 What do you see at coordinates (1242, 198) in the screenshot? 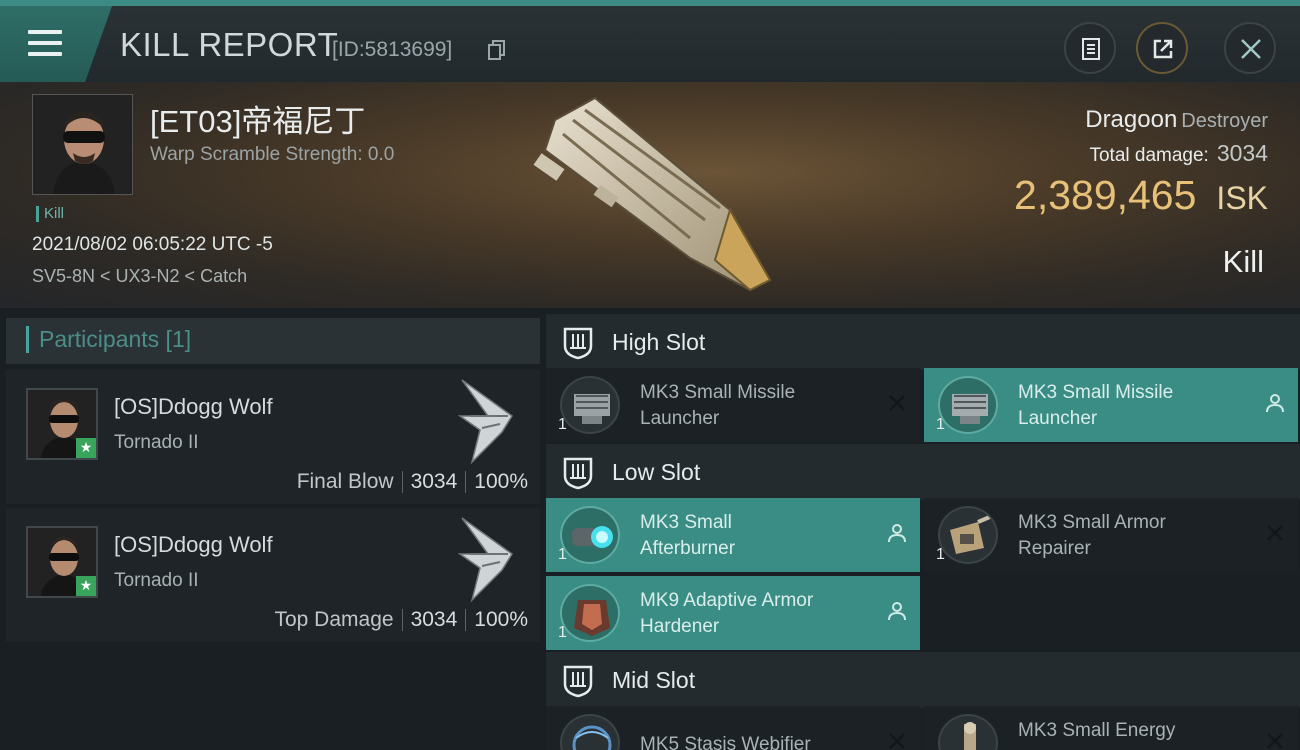
I see `isk-unit: ISK` at bounding box center [1242, 198].